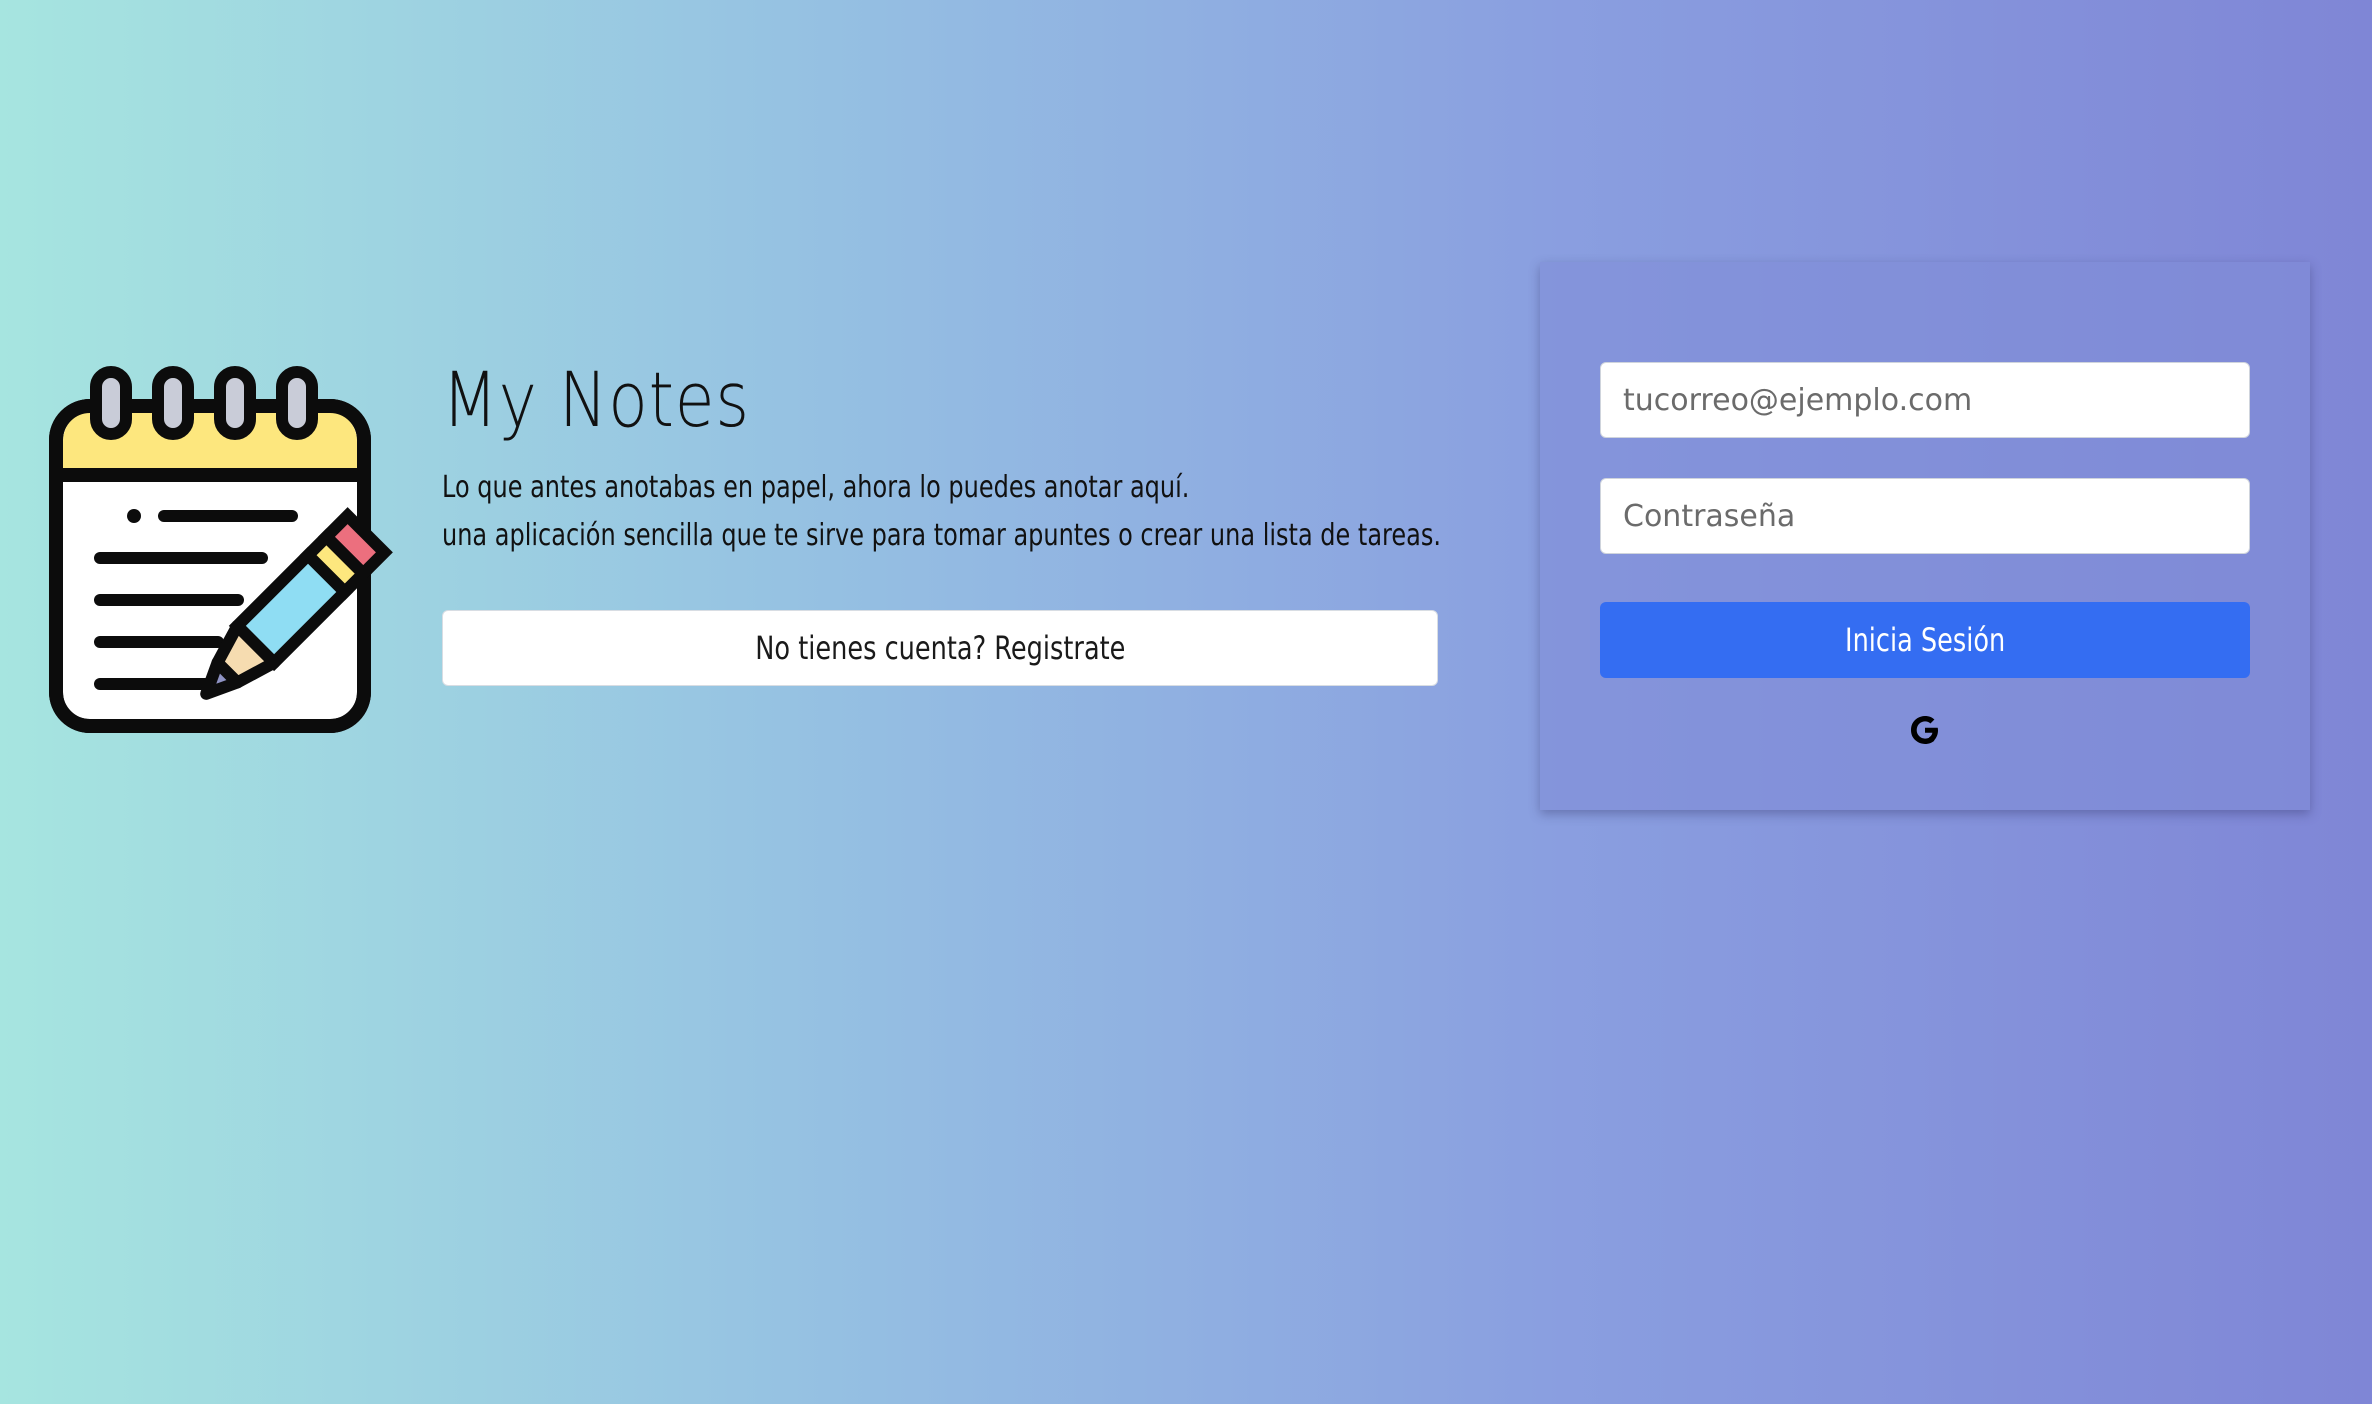  Describe the element at coordinates (1925, 516) in the screenshot. I see `password-field` at that location.